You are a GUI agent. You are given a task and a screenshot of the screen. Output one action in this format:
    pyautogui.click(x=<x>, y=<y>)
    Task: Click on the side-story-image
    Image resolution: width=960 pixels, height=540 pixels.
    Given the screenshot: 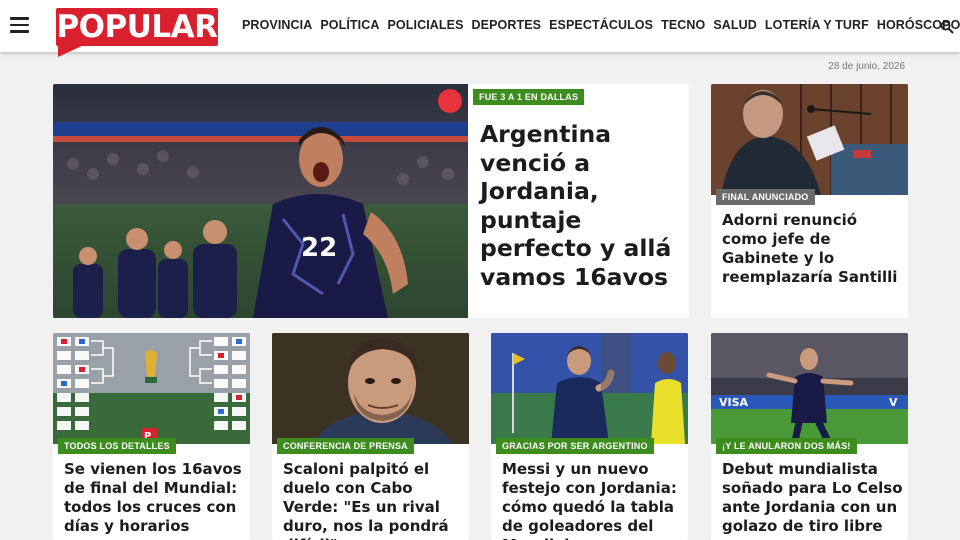 What is the action you would take?
    pyautogui.click(x=809, y=139)
    